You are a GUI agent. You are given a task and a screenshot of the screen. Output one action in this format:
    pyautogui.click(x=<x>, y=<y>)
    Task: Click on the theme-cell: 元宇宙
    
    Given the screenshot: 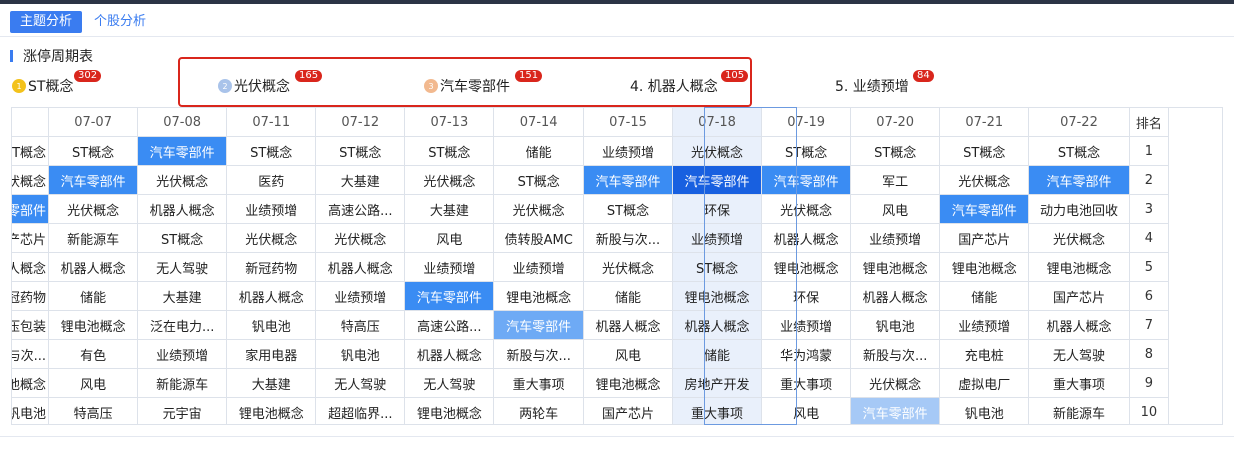 What is the action you would take?
    pyautogui.click(x=182, y=410)
    